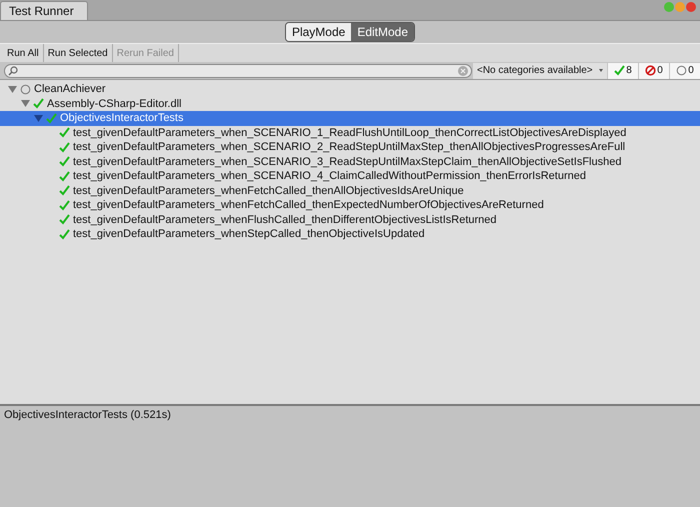 Image resolution: width=700 pixels, height=507 pixels. What do you see at coordinates (601, 70) in the screenshot?
I see `caret-icon` at bounding box center [601, 70].